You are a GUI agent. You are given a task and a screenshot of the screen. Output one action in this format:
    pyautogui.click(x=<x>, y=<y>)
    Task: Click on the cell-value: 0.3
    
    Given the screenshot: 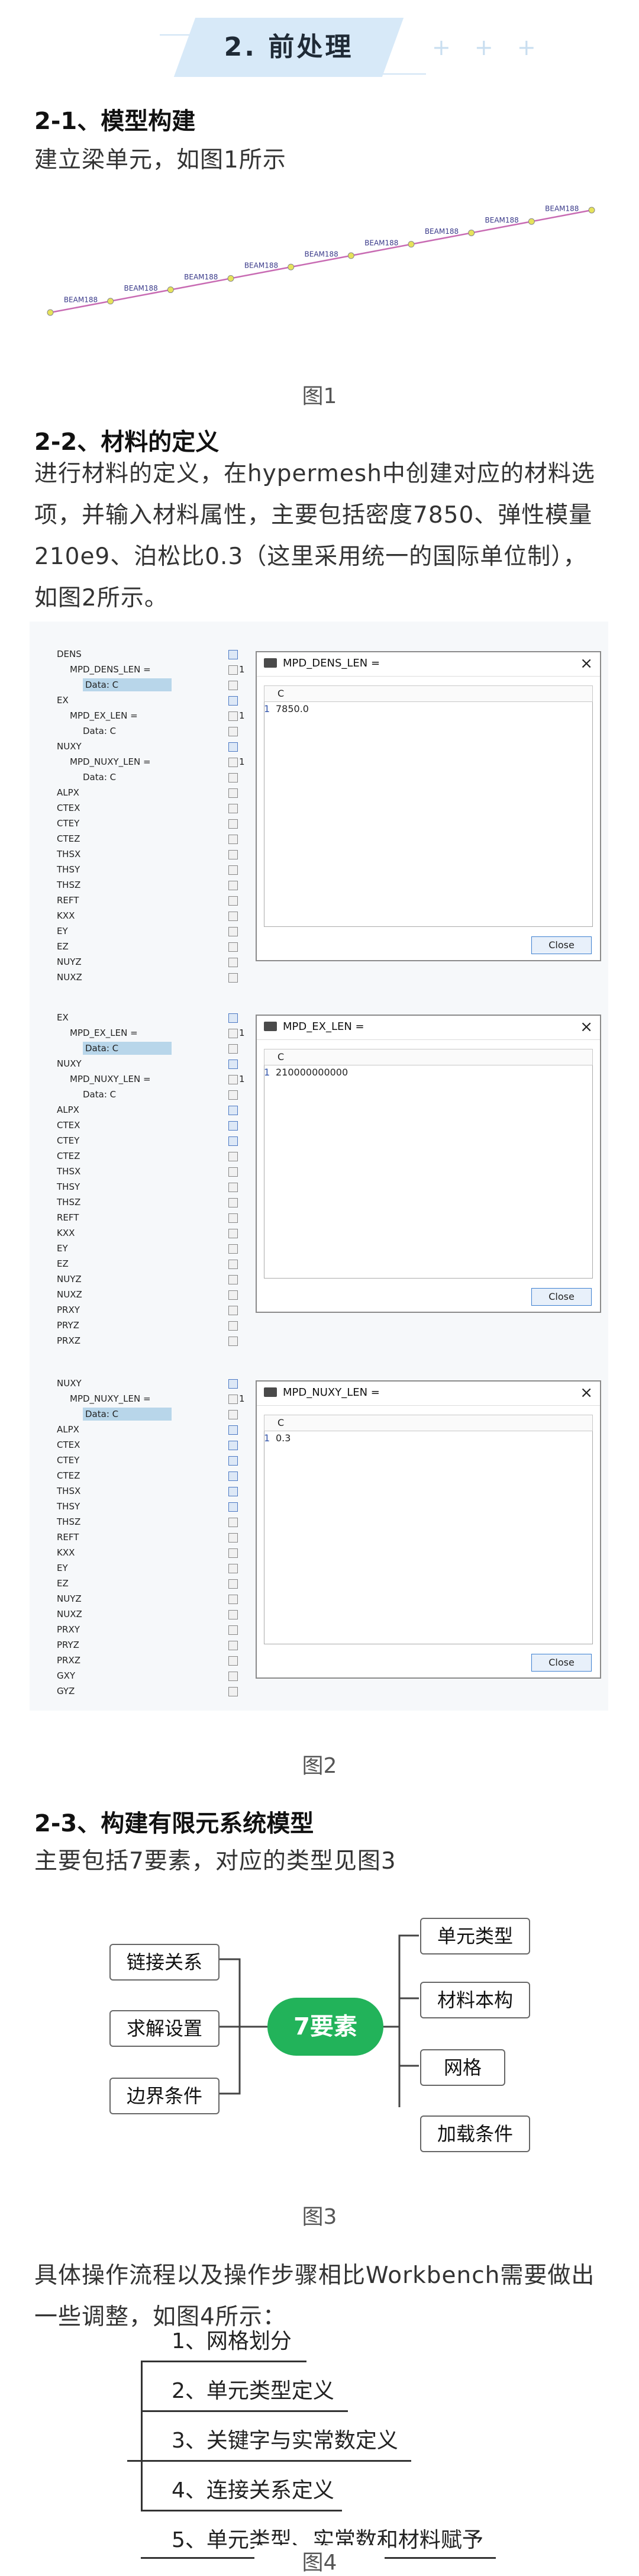 What is the action you would take?
    pyautogui.click(x=283, y=1438)
    